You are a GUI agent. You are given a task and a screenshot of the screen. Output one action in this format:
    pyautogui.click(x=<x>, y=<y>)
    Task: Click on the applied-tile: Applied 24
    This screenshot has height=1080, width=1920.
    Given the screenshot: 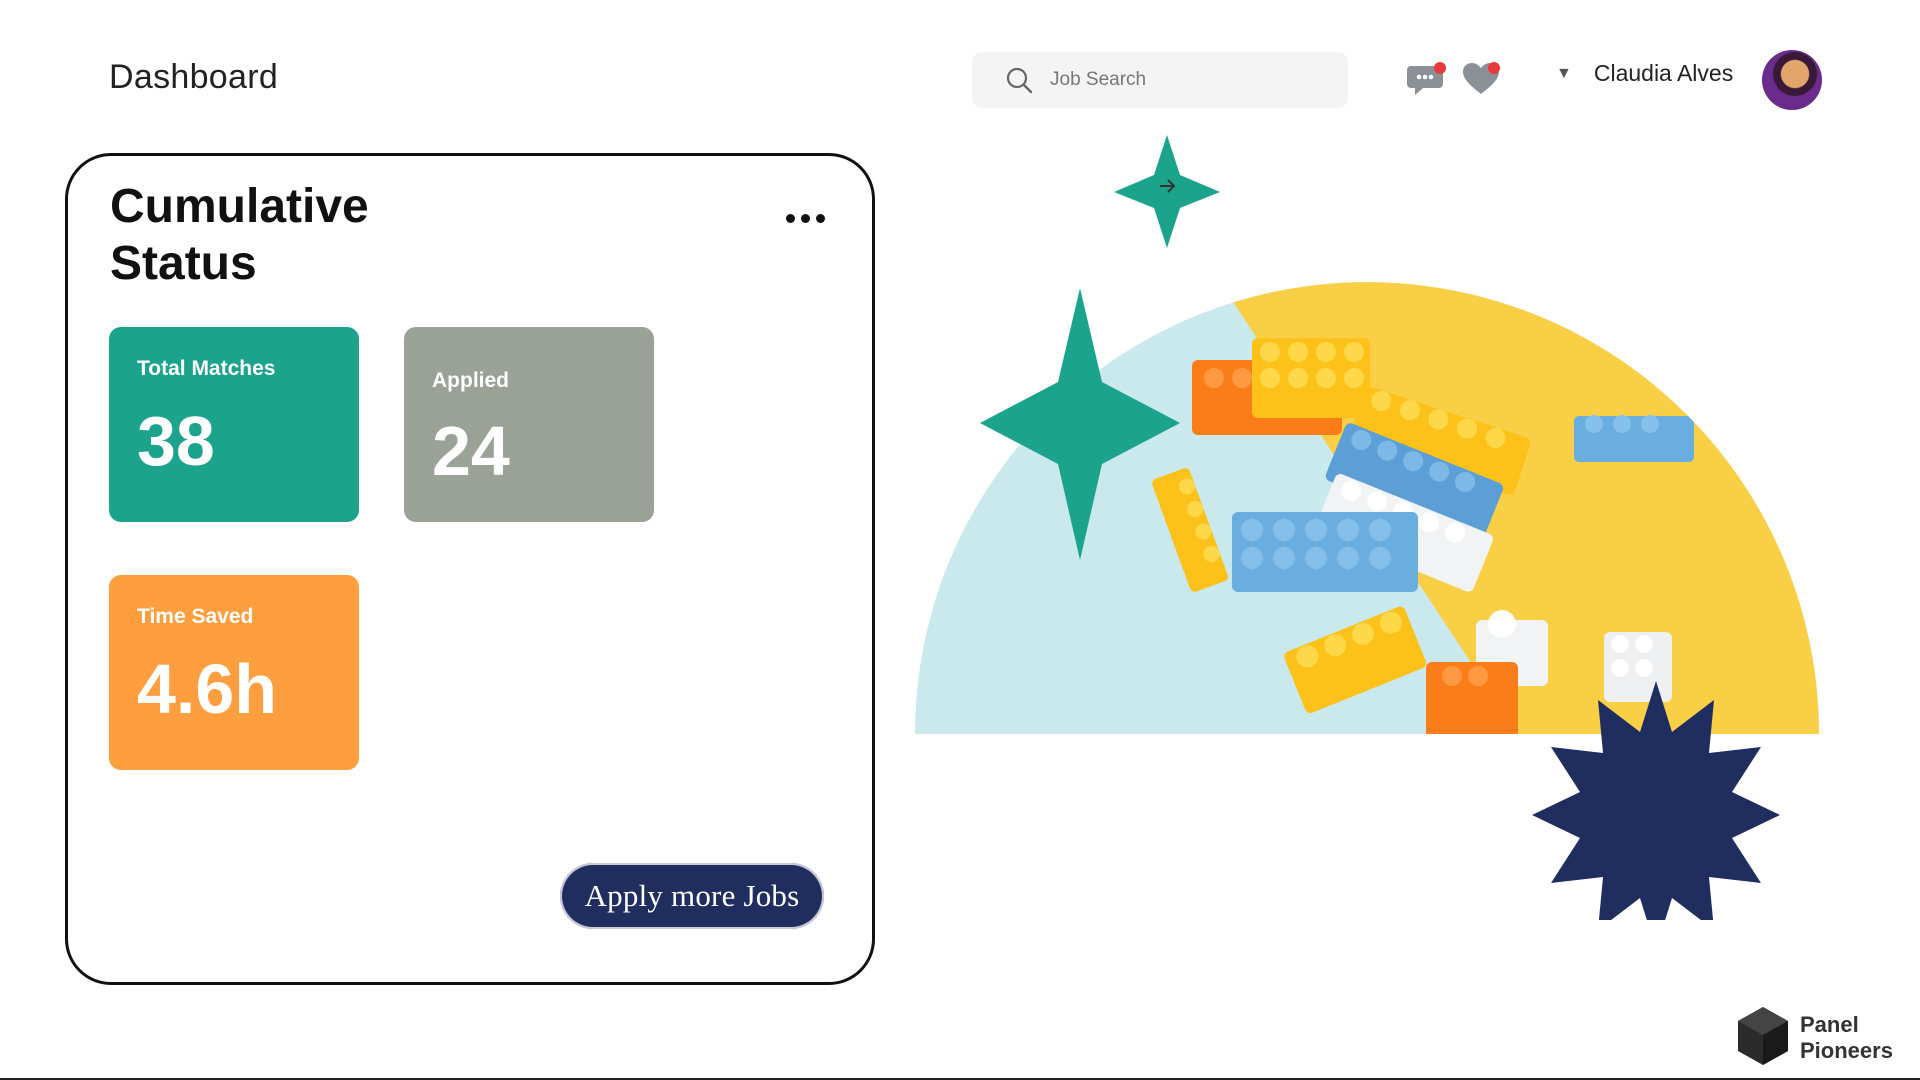 What is the action you would take?
    pyautogui.click(x=529, y=424)
    